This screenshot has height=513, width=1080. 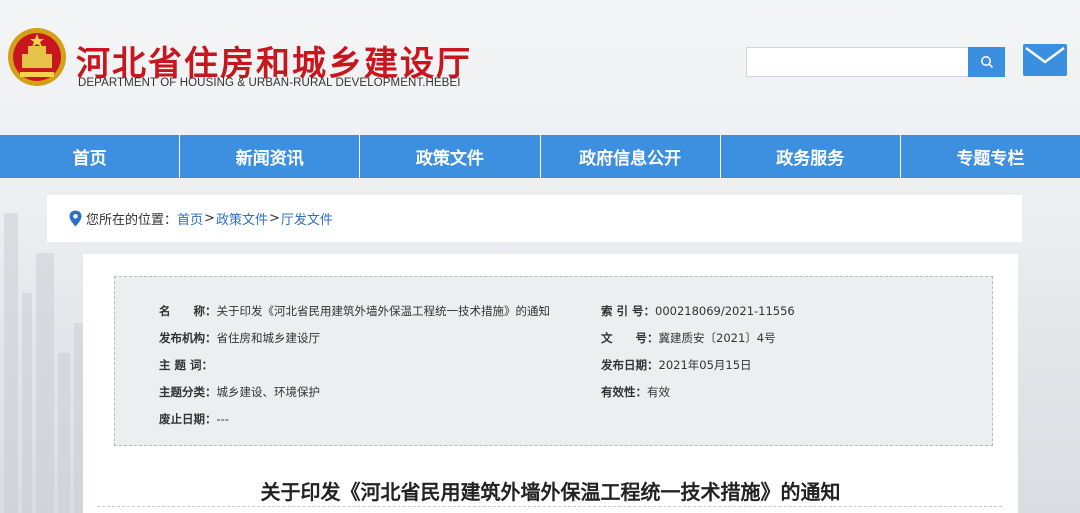 I want to click on meta-keywords: 主 题 词：, so click(x=186, y=365).